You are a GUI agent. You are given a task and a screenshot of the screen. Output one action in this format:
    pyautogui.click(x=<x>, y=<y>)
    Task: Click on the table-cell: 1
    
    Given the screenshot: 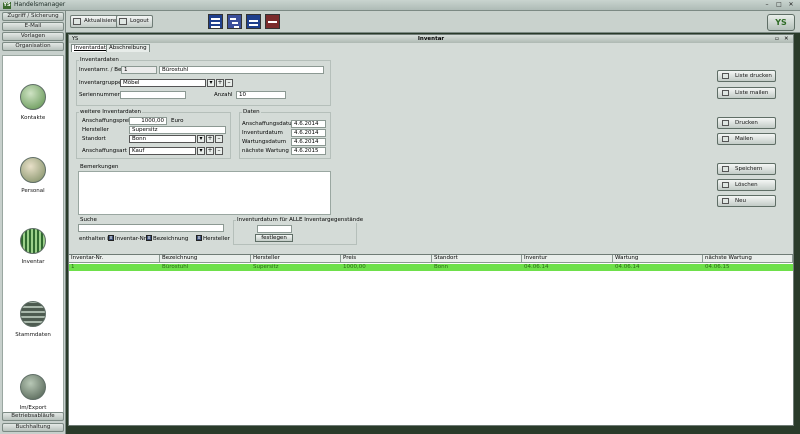 What is the action you would take?
    pyautogui.click(x=73, y=267)
    